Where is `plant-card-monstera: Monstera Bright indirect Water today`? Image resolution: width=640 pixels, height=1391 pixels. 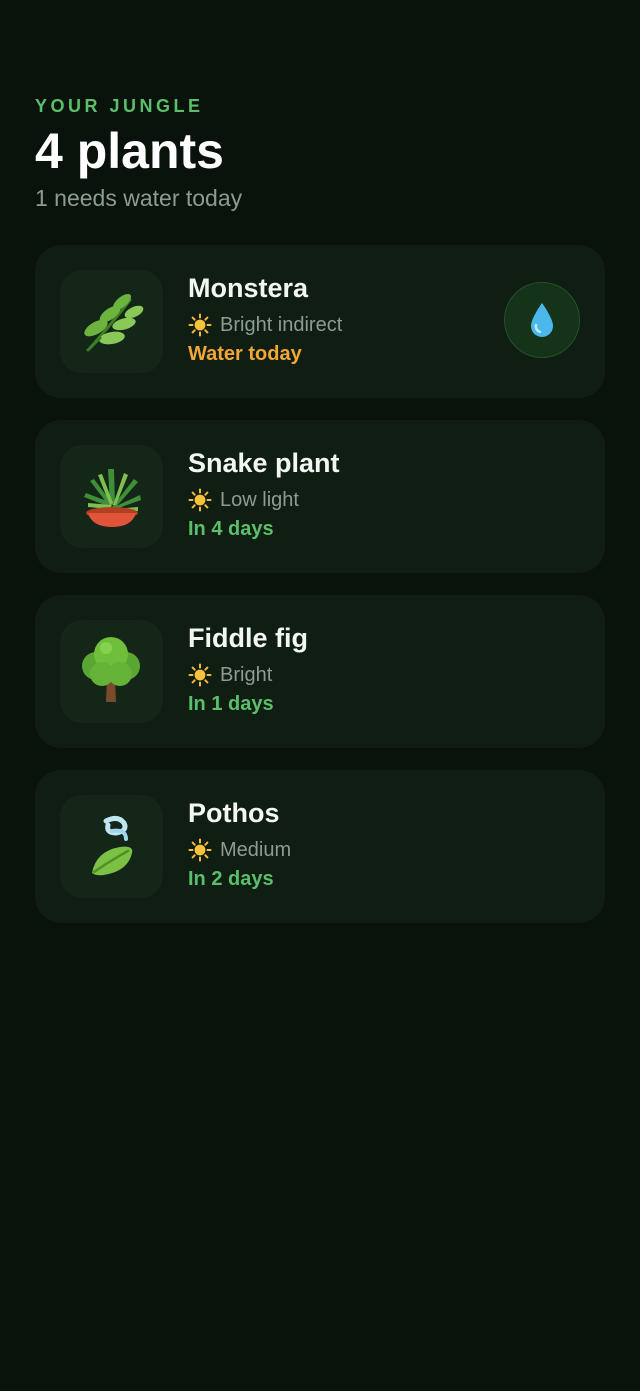
plant-card-monstera: Monstera Bright indirect Water today is located at coordinates (320, 321).